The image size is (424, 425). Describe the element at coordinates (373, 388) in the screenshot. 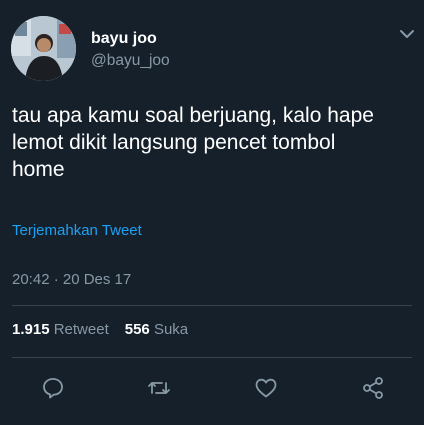

I see `share-icon` at that location.